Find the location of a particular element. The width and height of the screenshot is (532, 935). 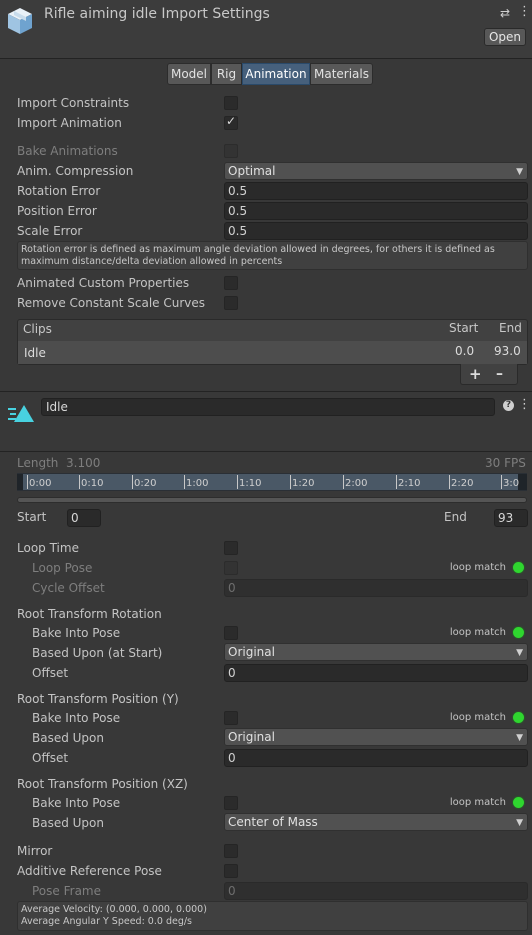

rotation-error-label: Rotation Error is located at coordinates (59, 191).